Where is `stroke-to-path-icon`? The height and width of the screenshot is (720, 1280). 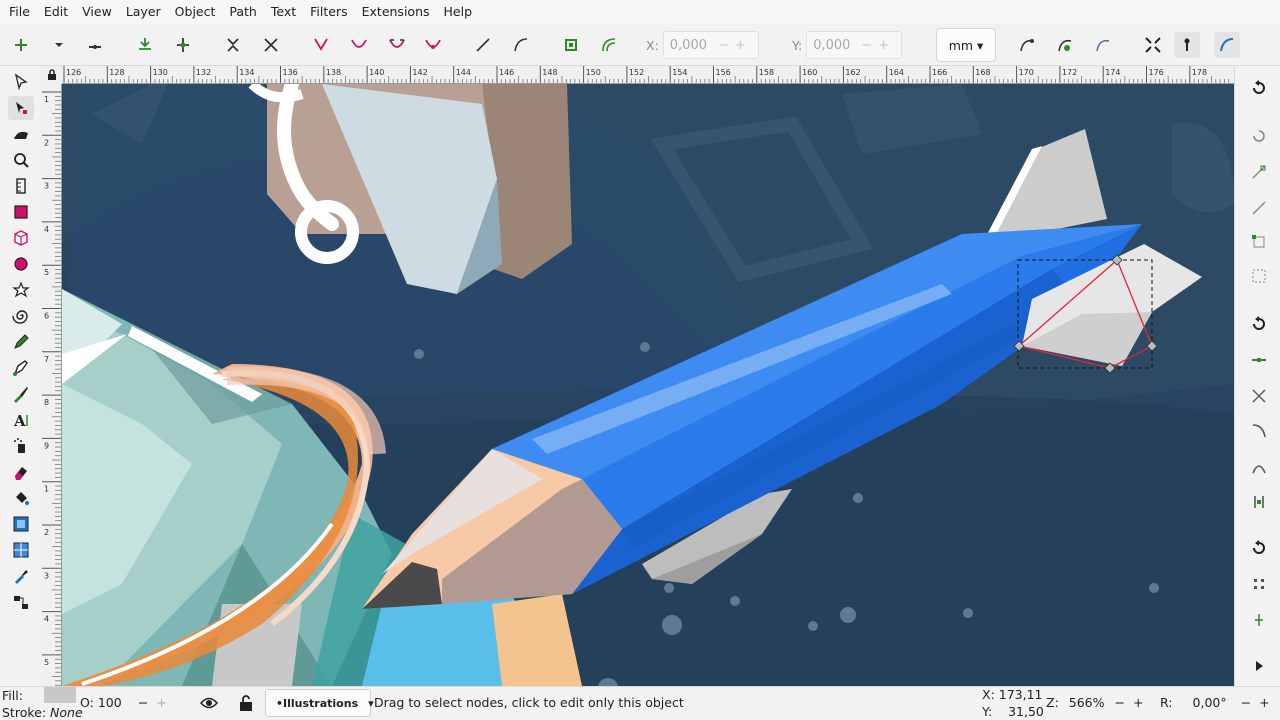
stroke-to-path-icon is located at coordinates (609, 45).